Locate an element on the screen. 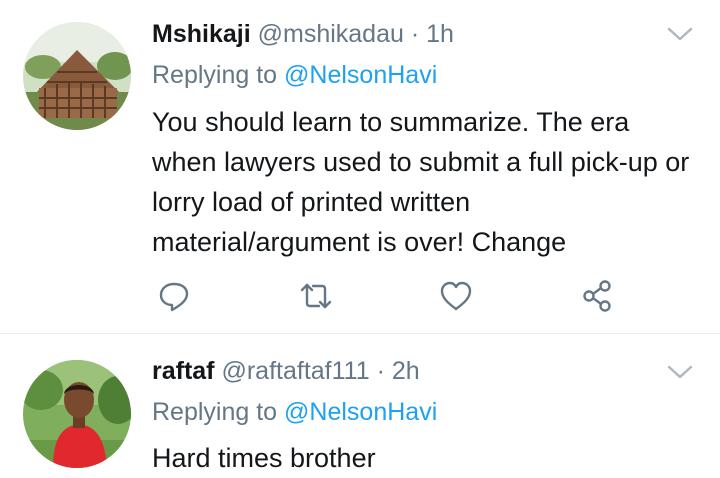  reply-icon is located at coordinates (174, 296).